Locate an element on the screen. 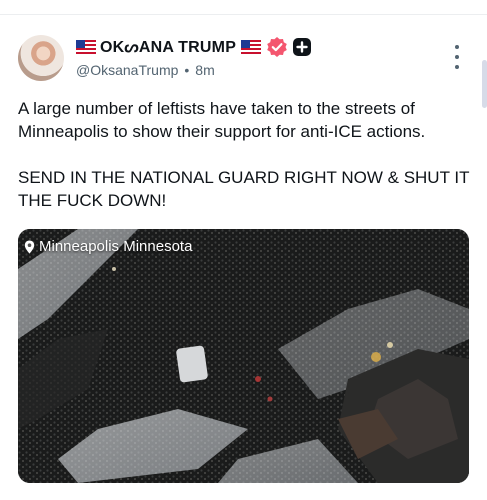 The image size is (487, 500). meta-row: @OksanaTrump • 8m is located at coordinates (261, 70).